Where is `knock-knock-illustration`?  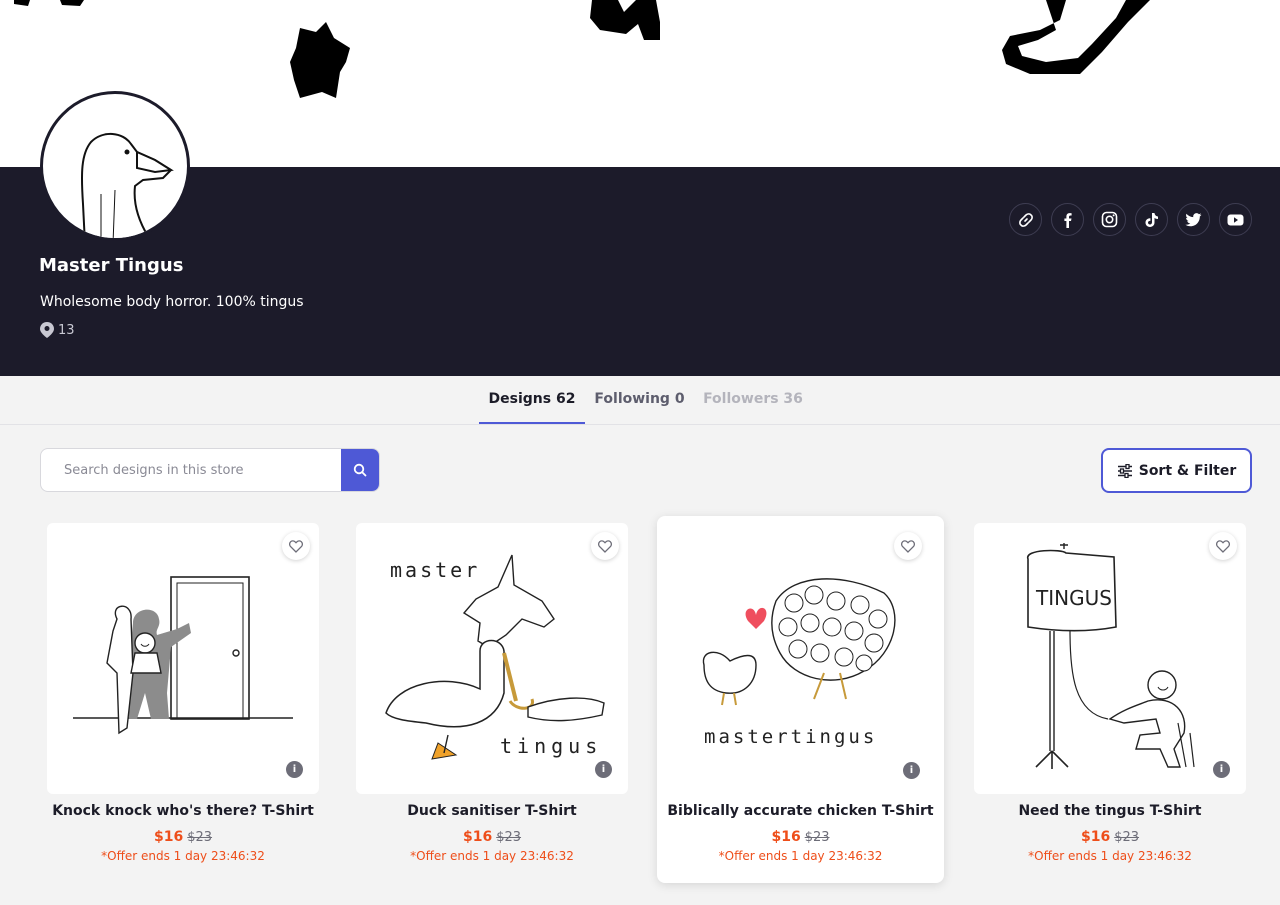
knock-knock-illustration is located at coordinates (183, 655).